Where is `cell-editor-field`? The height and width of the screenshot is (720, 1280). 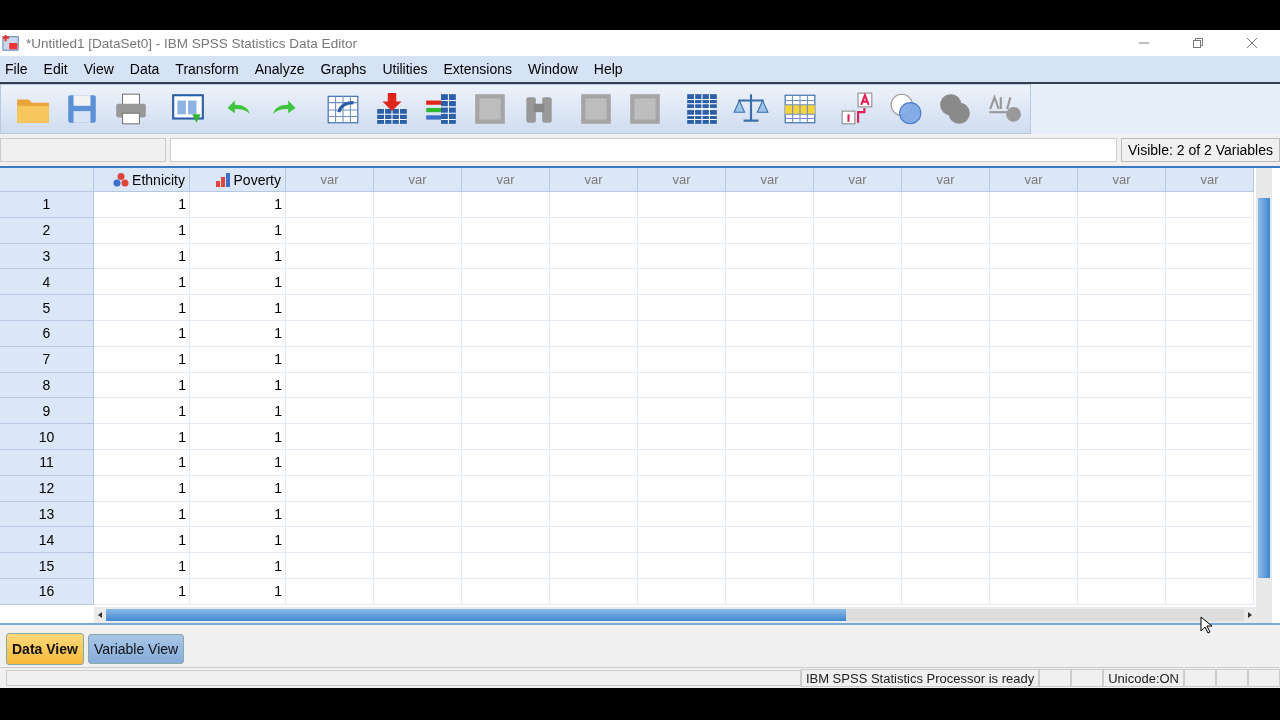
cell-editor-field is located at coordinates (643, 150).